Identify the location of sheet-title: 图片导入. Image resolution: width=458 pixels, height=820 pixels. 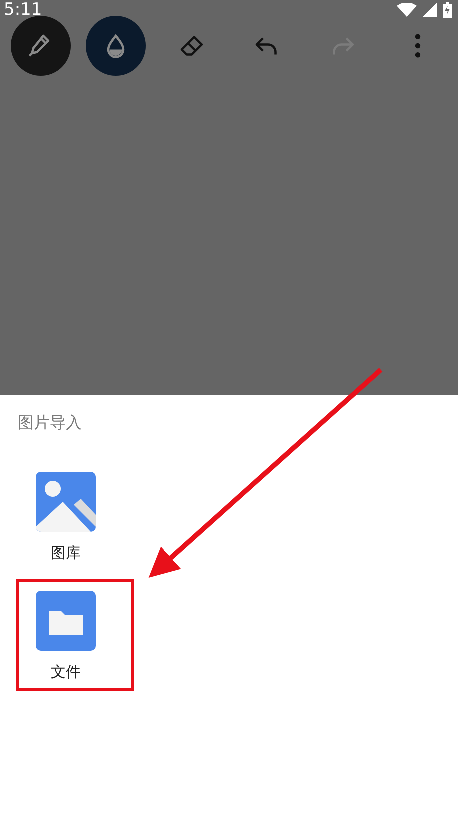
(50, 423).